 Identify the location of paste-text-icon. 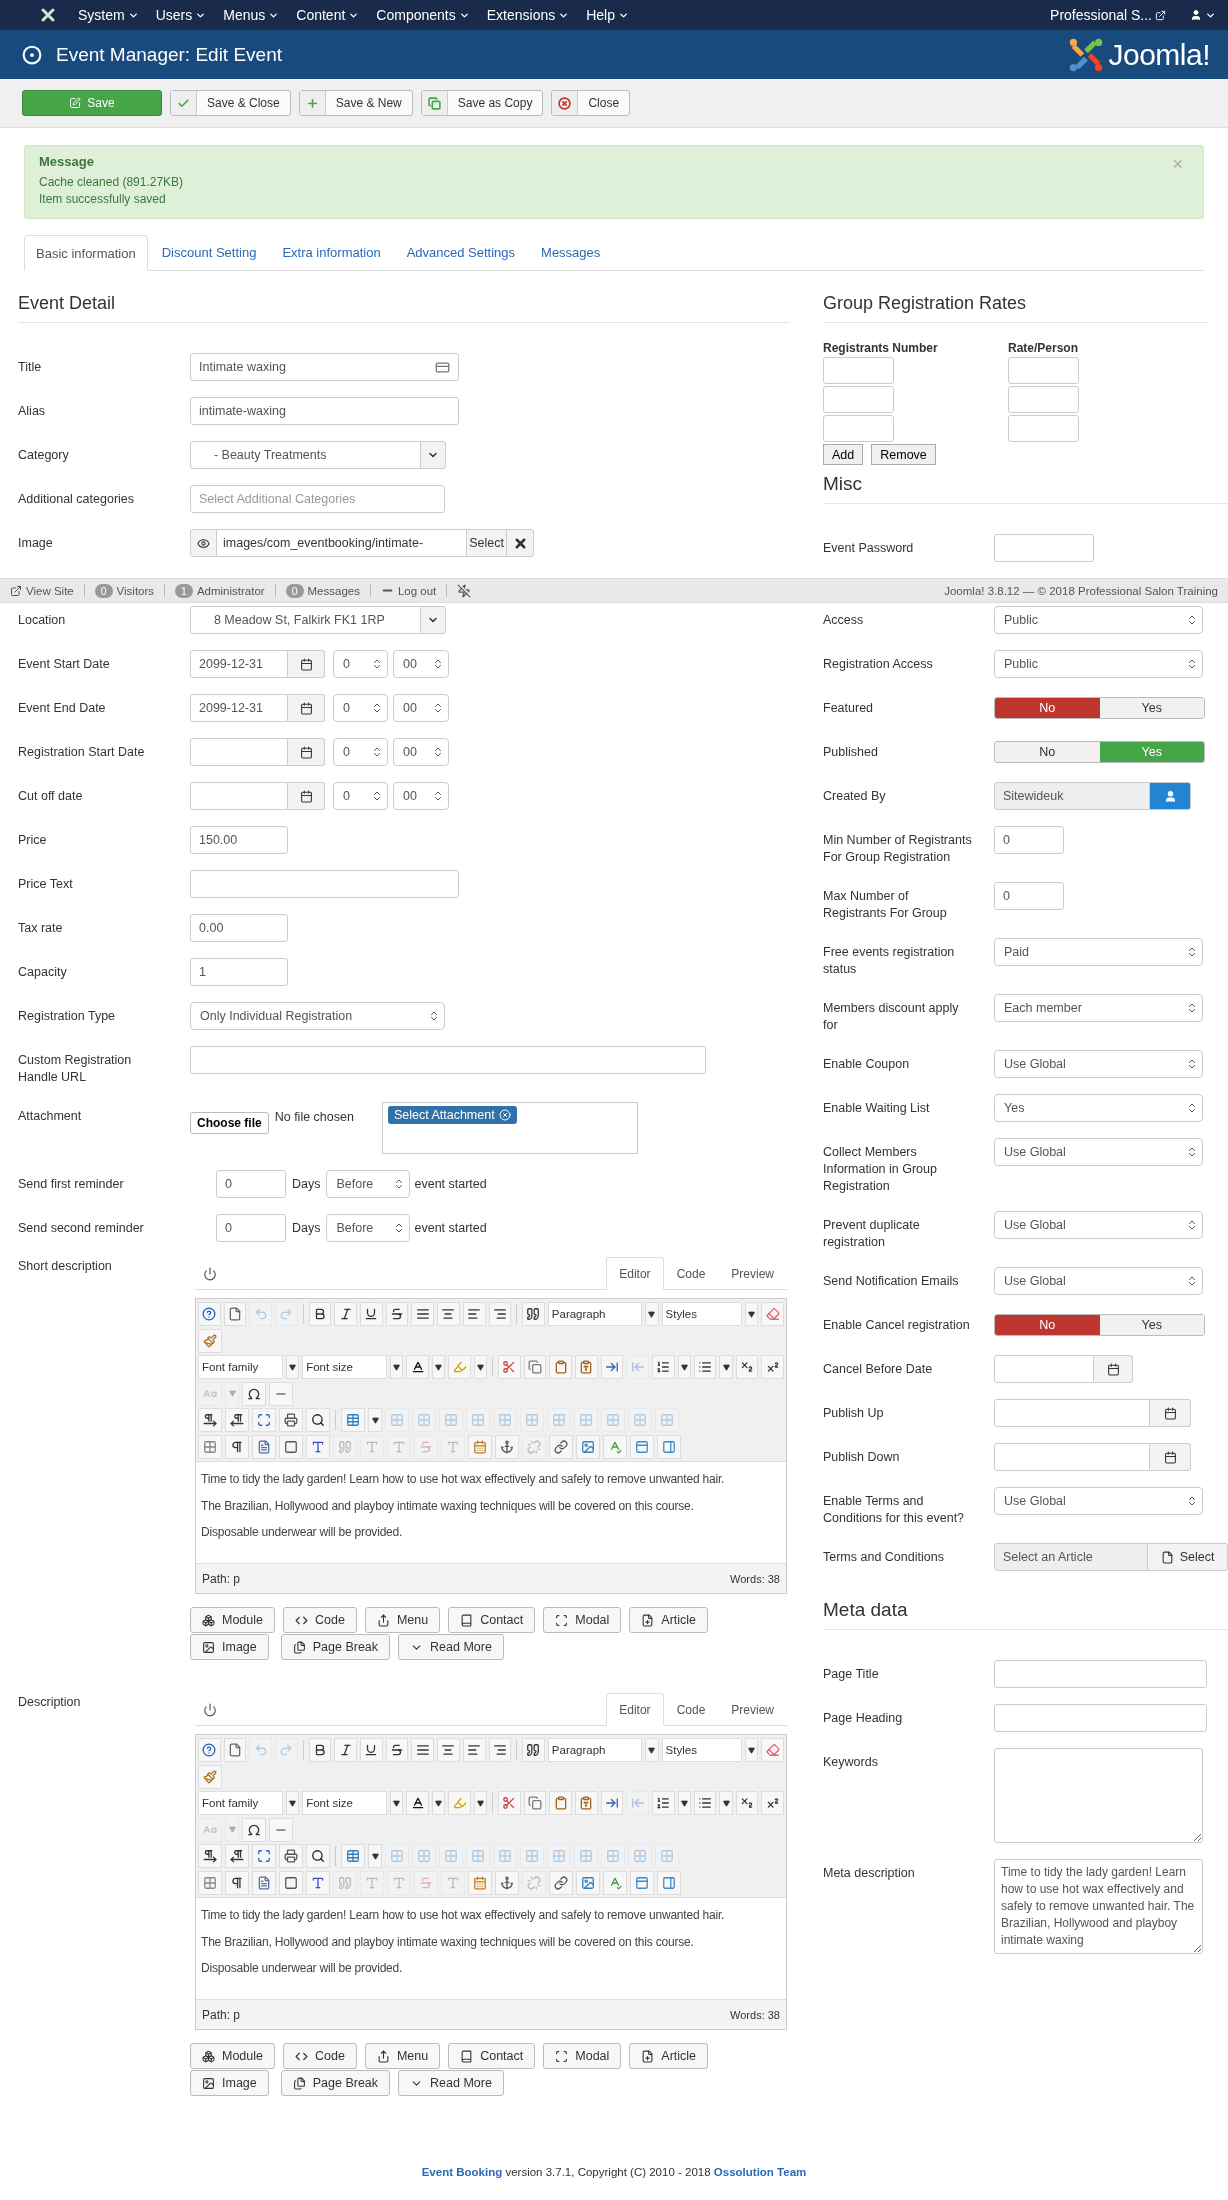
(586, 1803).